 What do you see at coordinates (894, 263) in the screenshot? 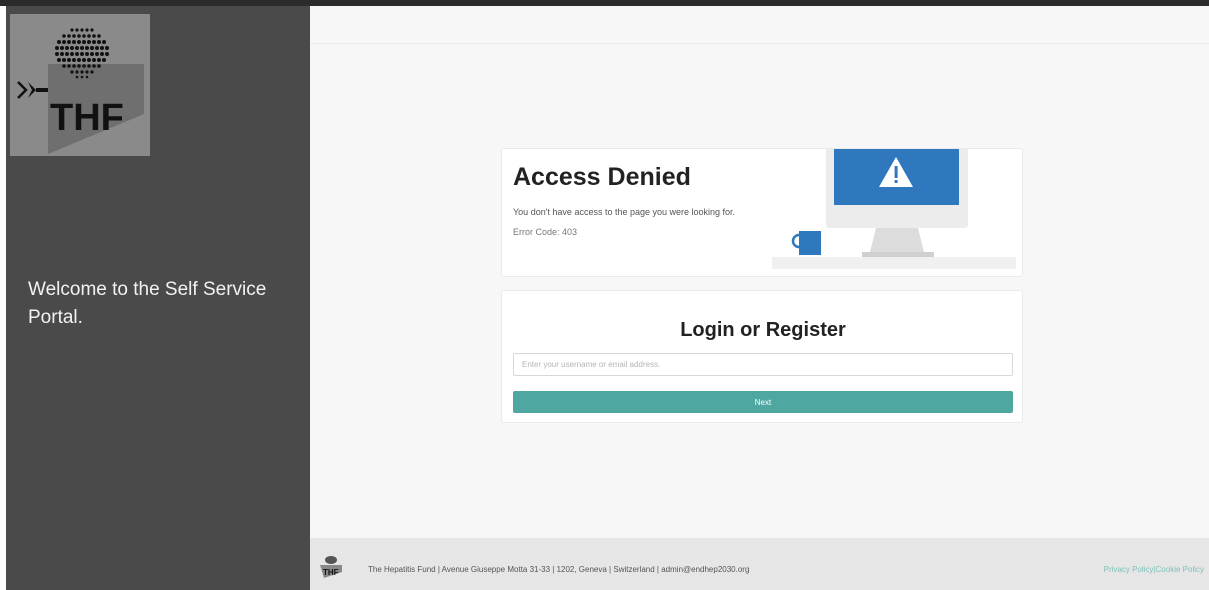
I see `desk-surface` at bounding box center [894, 263].